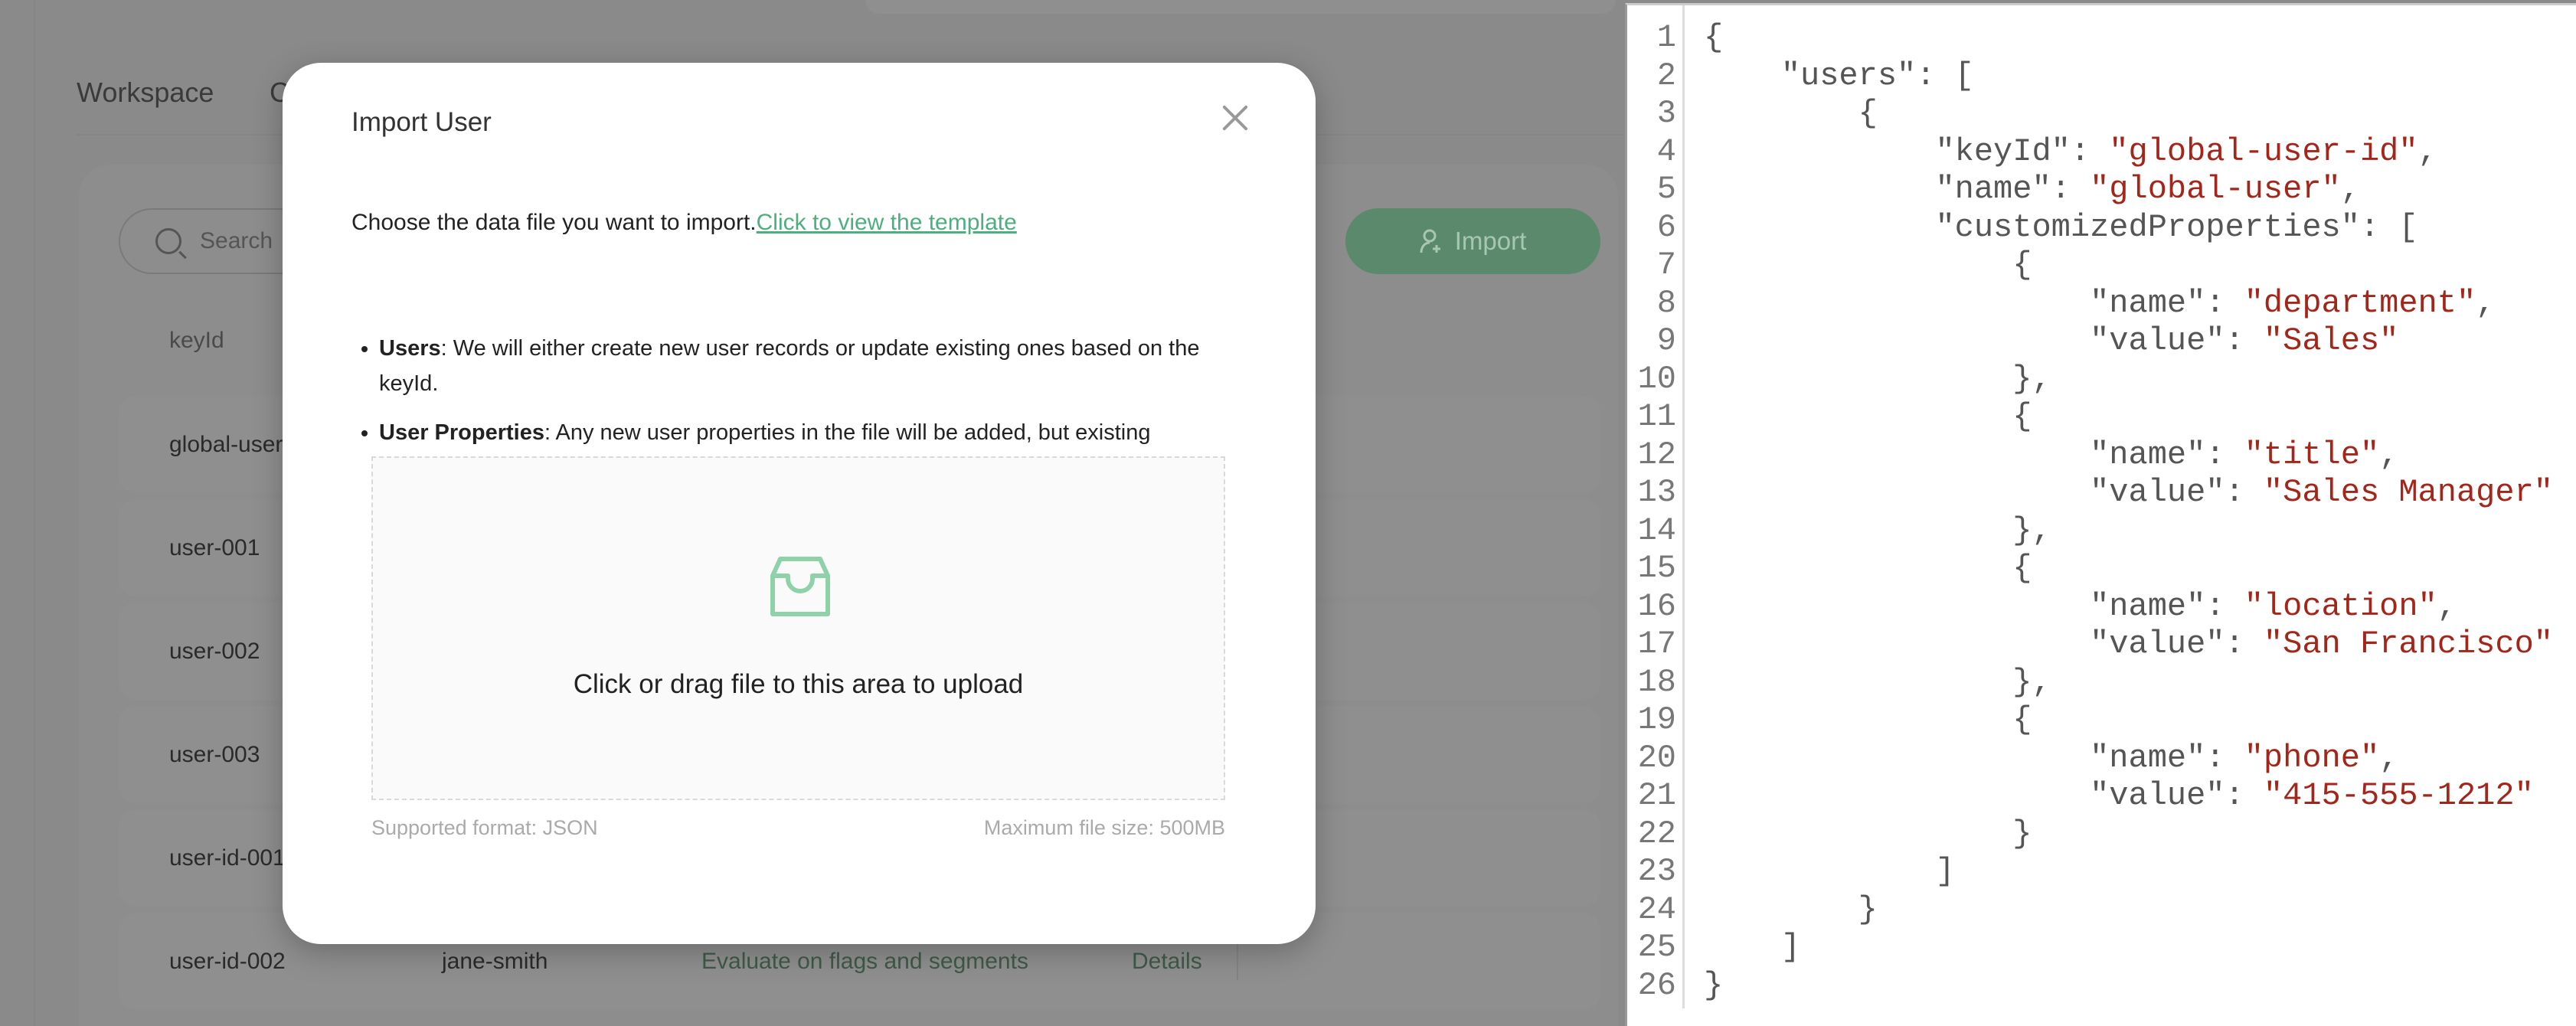 This screenshot has height=1026, width=2576. What do you see at coordinates (1666, 303) in the screenshot?
I see `line-number: 8` at bounding box center [1666, 303].